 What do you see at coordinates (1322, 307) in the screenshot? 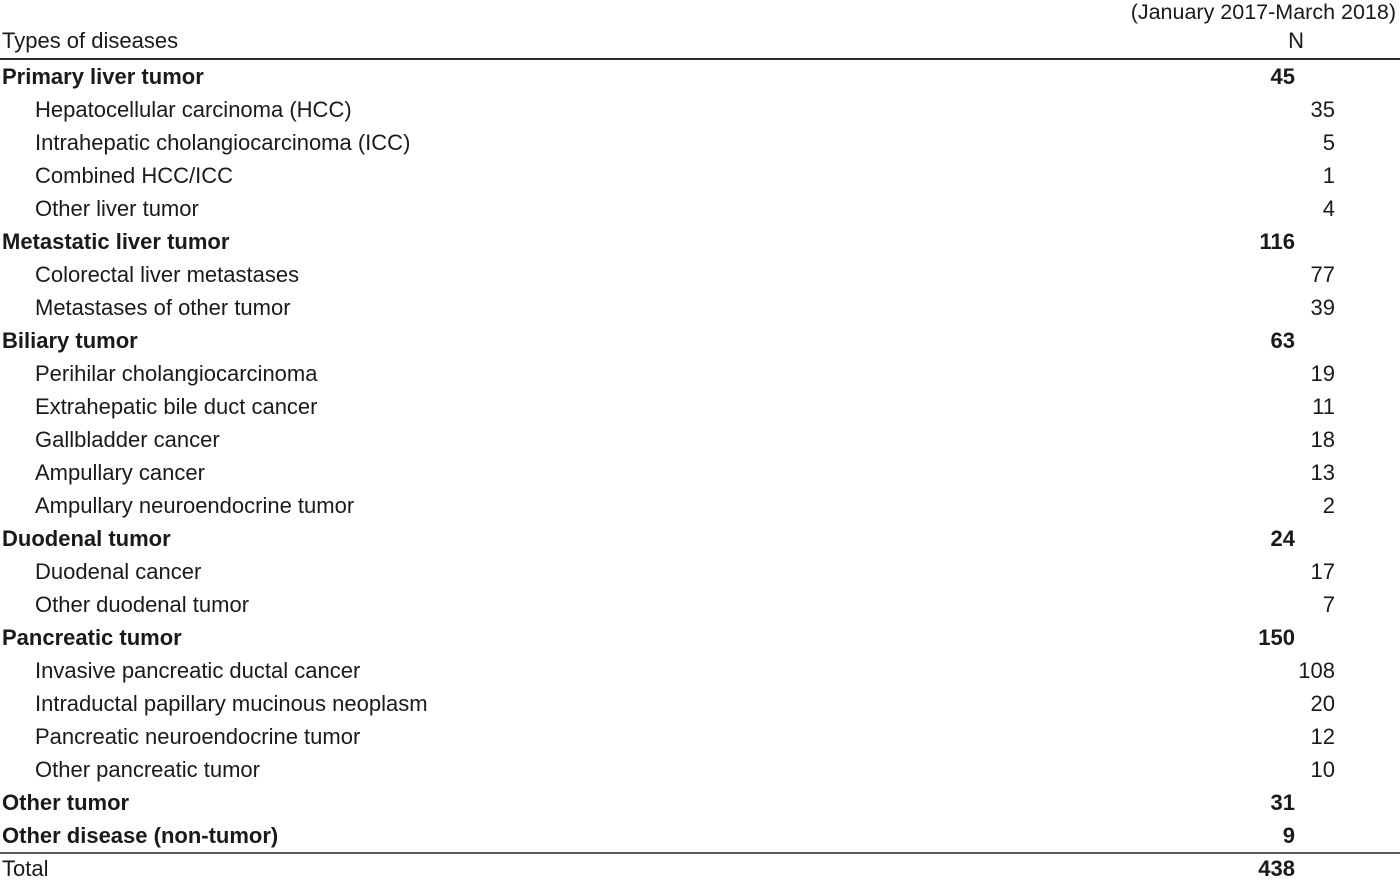
I see `item-value: 39` at bounding box center [1322, 307].